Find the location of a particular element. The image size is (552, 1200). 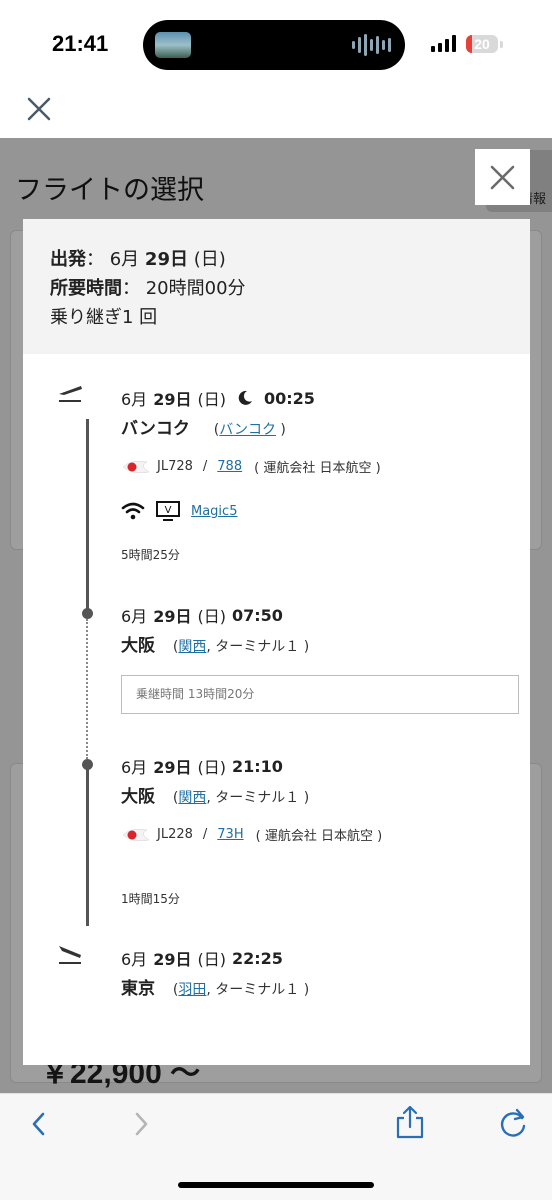

departure-city: バンコク (バンコク ) is located at coordinates (203, 429).